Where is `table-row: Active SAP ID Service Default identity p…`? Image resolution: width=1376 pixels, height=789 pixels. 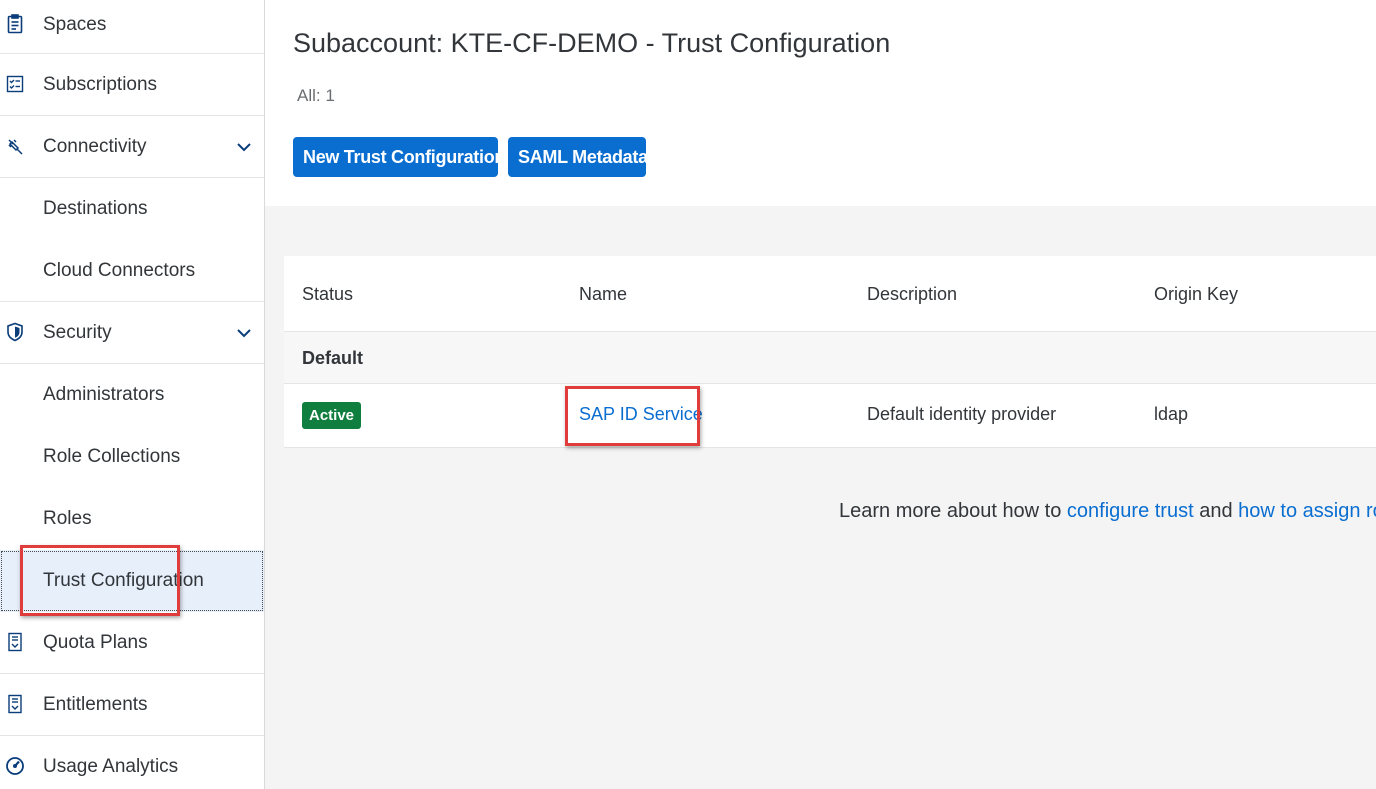 table-row: Active SAP ID Service Default identity p… is located at coordinates (830, 416).